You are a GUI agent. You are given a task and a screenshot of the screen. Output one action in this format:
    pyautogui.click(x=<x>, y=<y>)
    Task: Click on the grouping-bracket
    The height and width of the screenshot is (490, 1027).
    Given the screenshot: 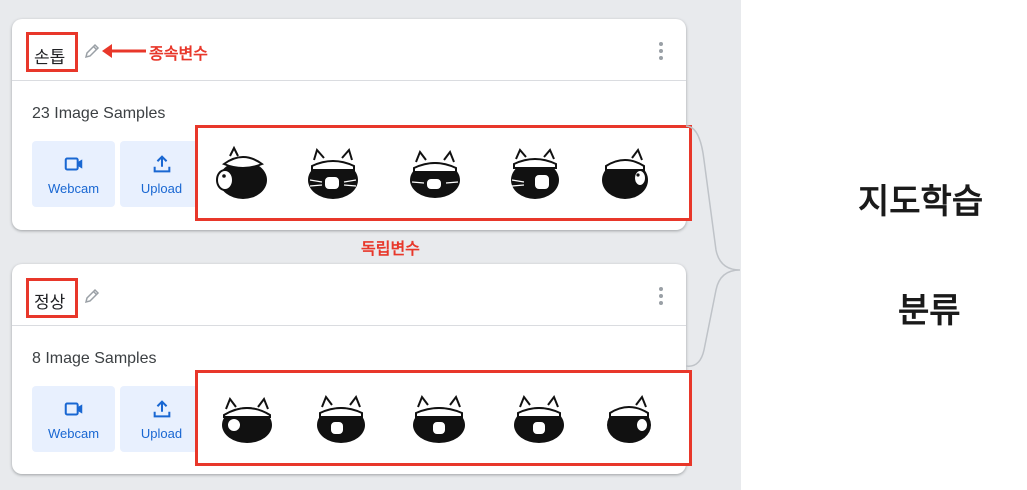 What is the action you would take?
    pyautogui.click(x=713, y=246)
    